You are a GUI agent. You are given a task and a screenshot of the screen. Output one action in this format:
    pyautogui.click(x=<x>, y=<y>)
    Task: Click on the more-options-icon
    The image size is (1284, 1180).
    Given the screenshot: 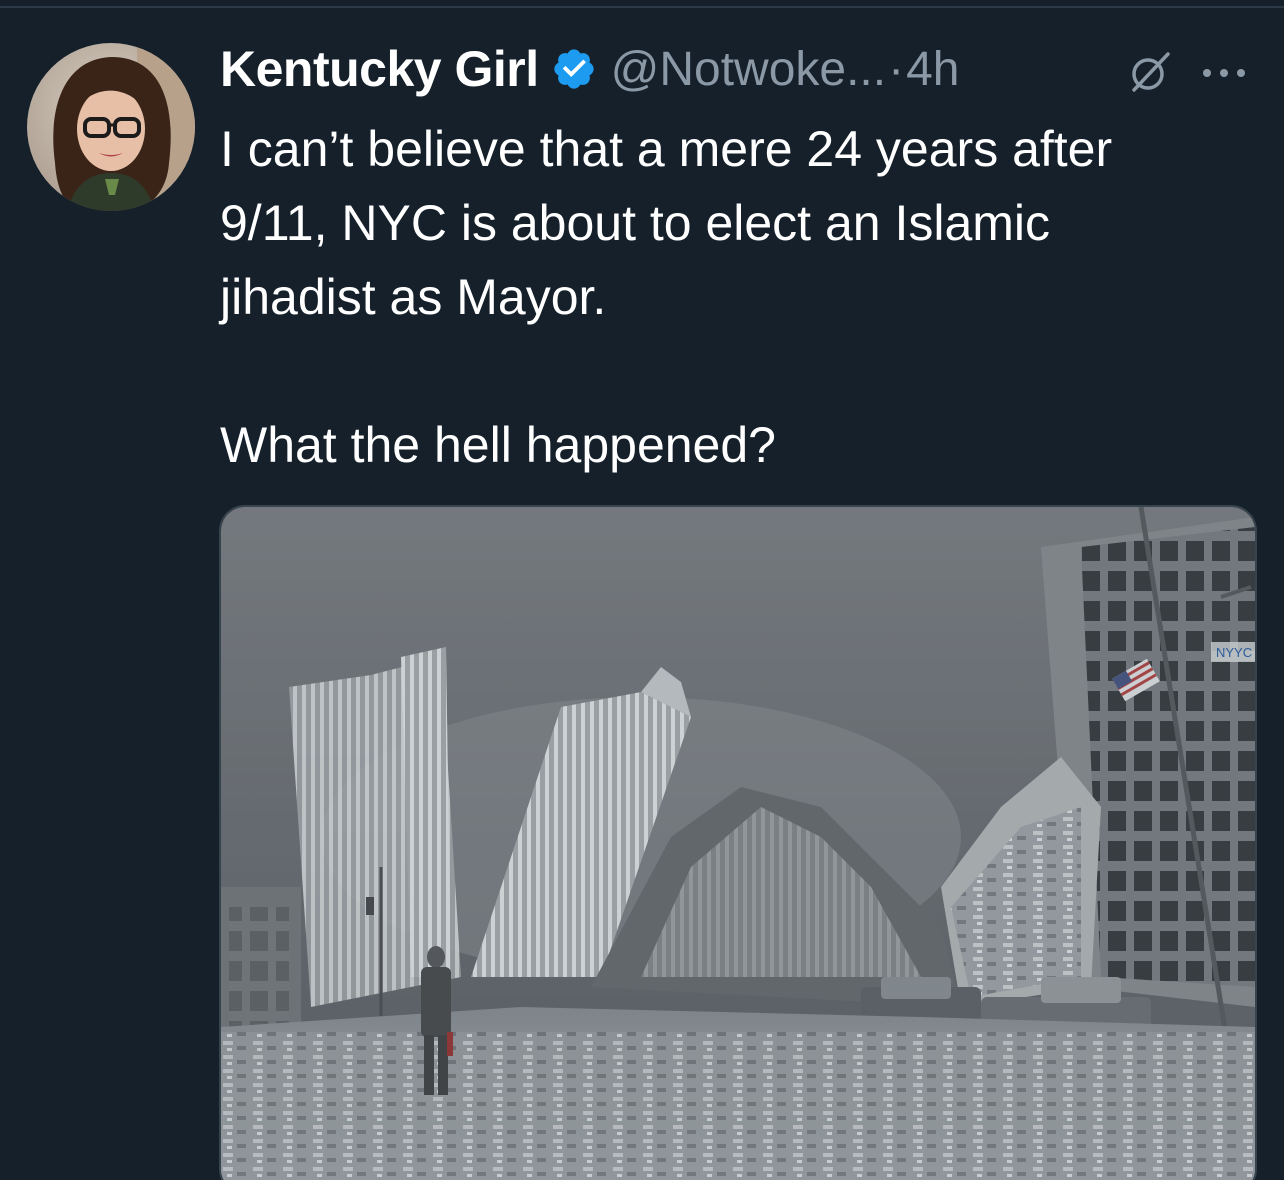 What is the action you would take?
    pyautogui.click(x=1224, y=73)
    